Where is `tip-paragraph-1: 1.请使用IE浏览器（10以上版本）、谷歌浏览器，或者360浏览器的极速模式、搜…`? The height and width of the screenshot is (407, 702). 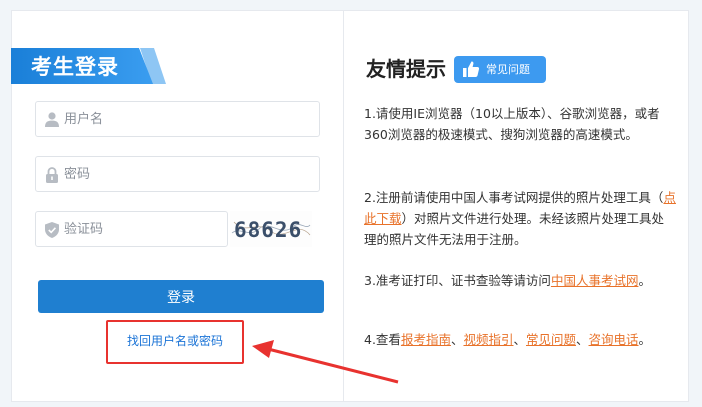 tip-paragraph-1: 1.请使用IE浏览器（10以上版本）、谷歌浏览器，或者360浏览器的极速模式、搜… is located at coordinates (512, 124).